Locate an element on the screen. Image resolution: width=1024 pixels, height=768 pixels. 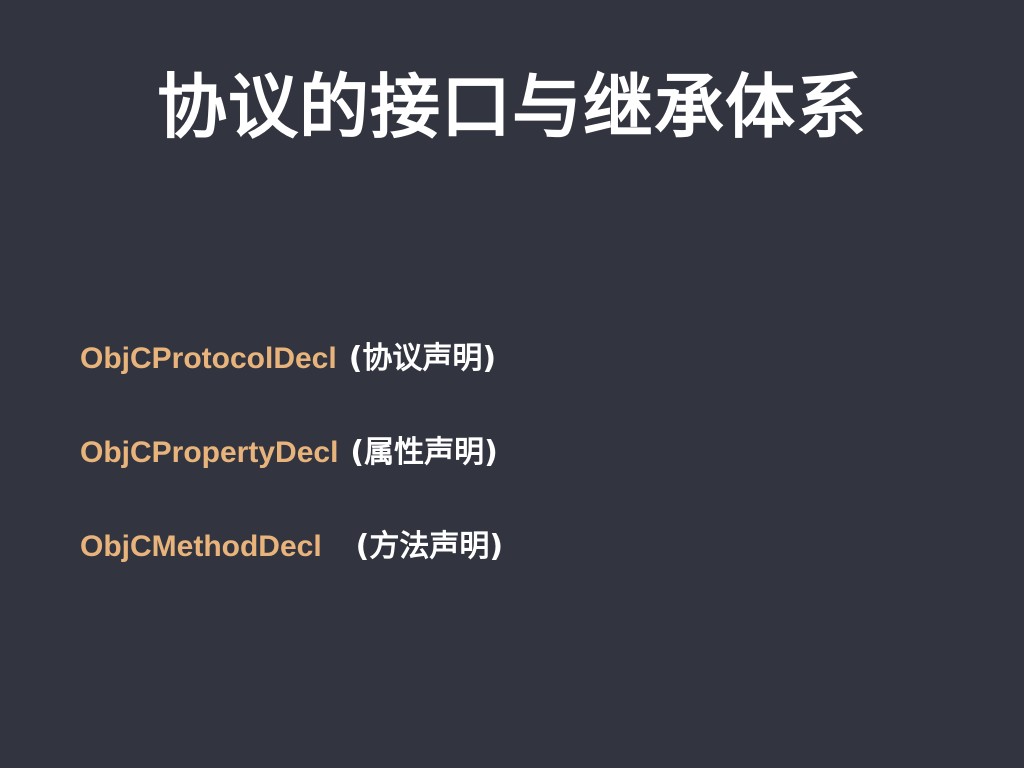
slide-title: 协议的接口与继承体系 is located at coordinates (512, 107).